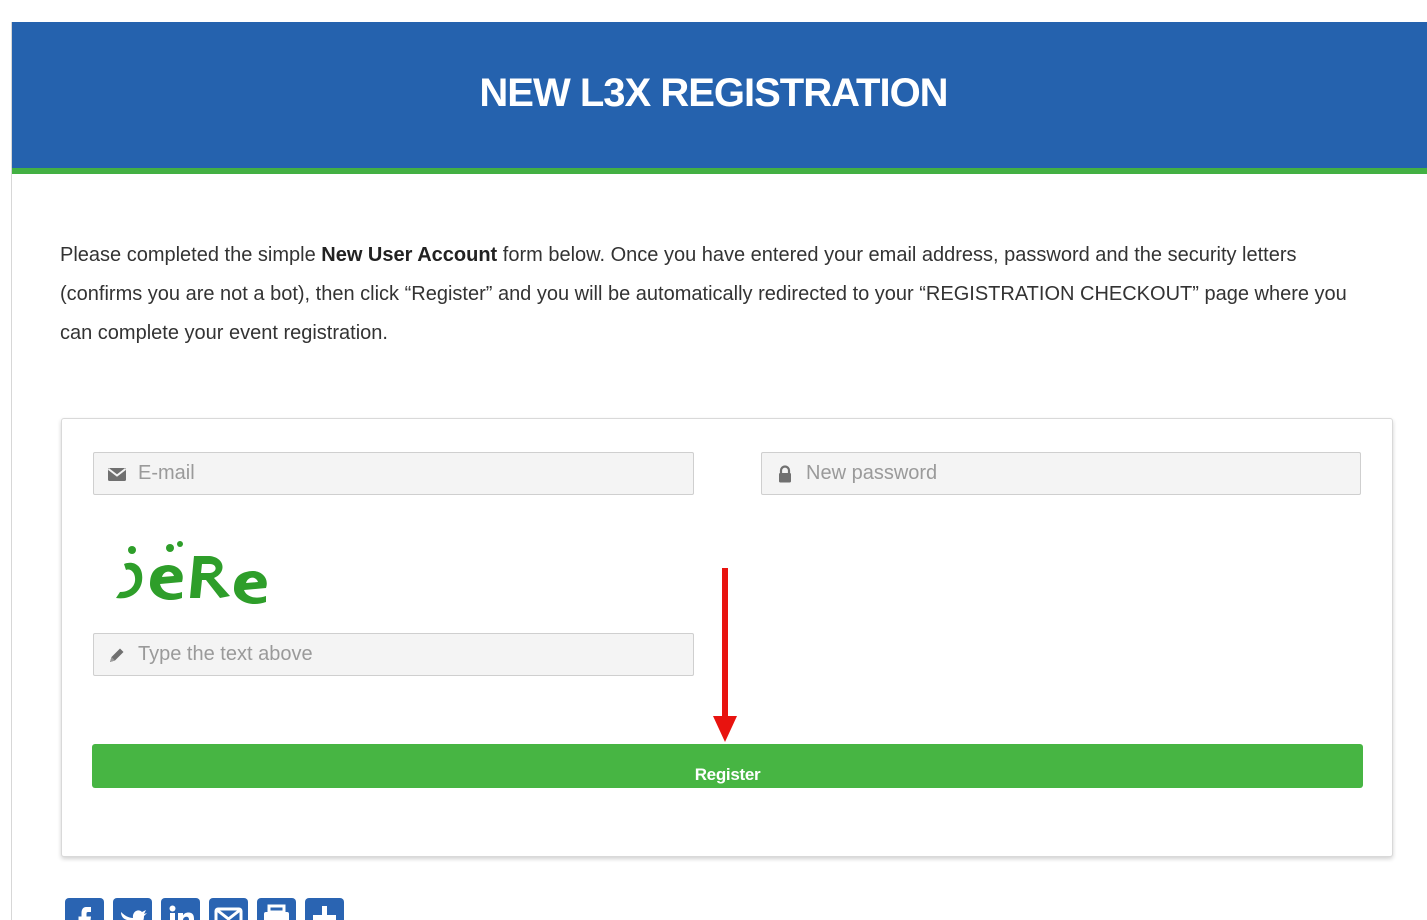 The height and width of the screenshot is (920, 1427). I want to click on email-input, so click(411, 473).